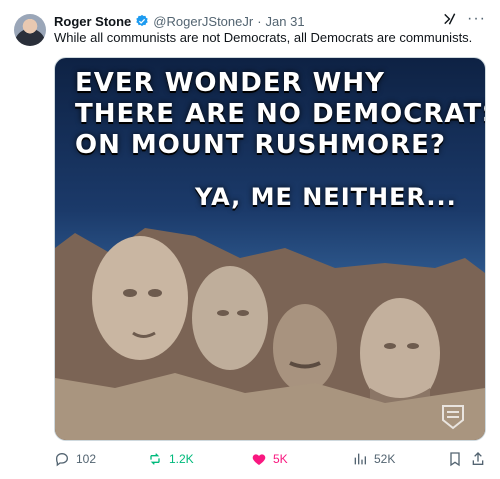  What do you see at coordinates (385, 459) in the screenshot?
I see `views-count: 52K` at bounding box center [385, 459].